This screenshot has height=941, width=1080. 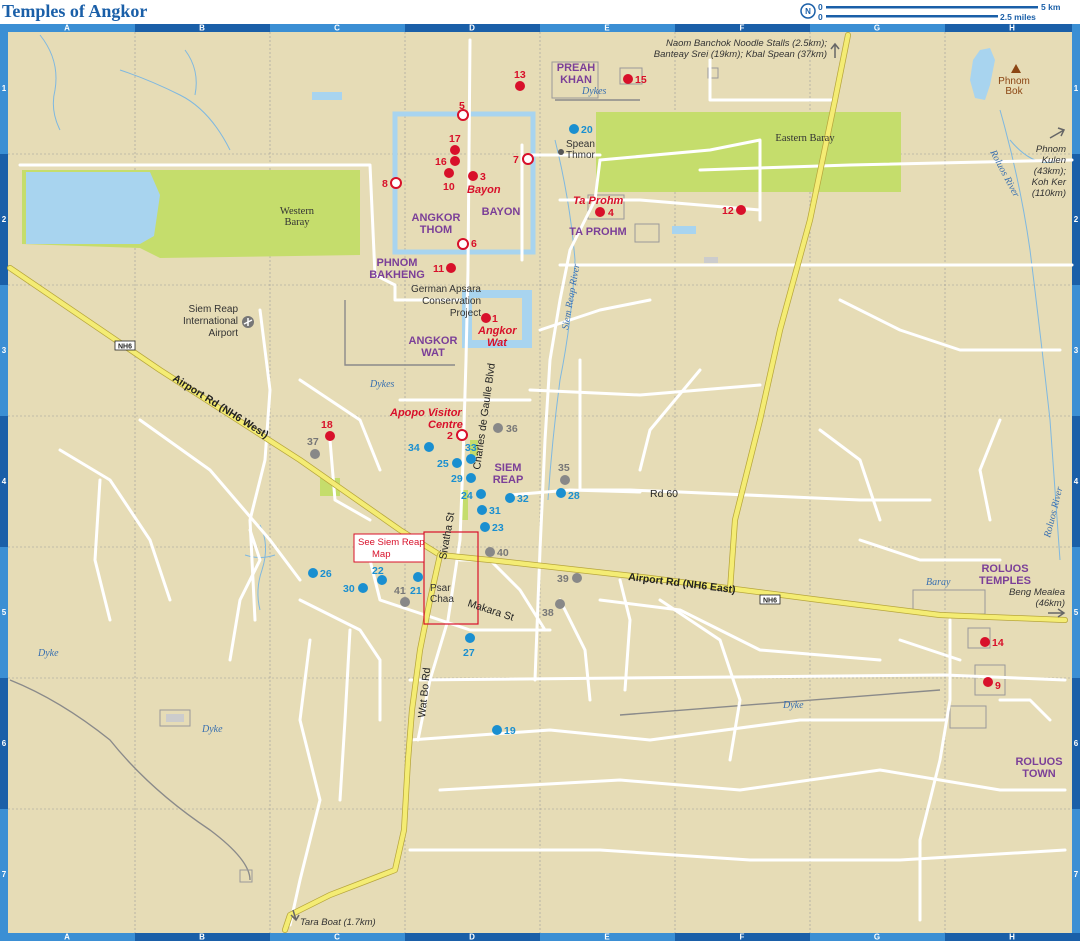 What do you see at coordinates (438, 269) in the screenshot?
I see `marker-11: 11` at bounding box center [438, 269].